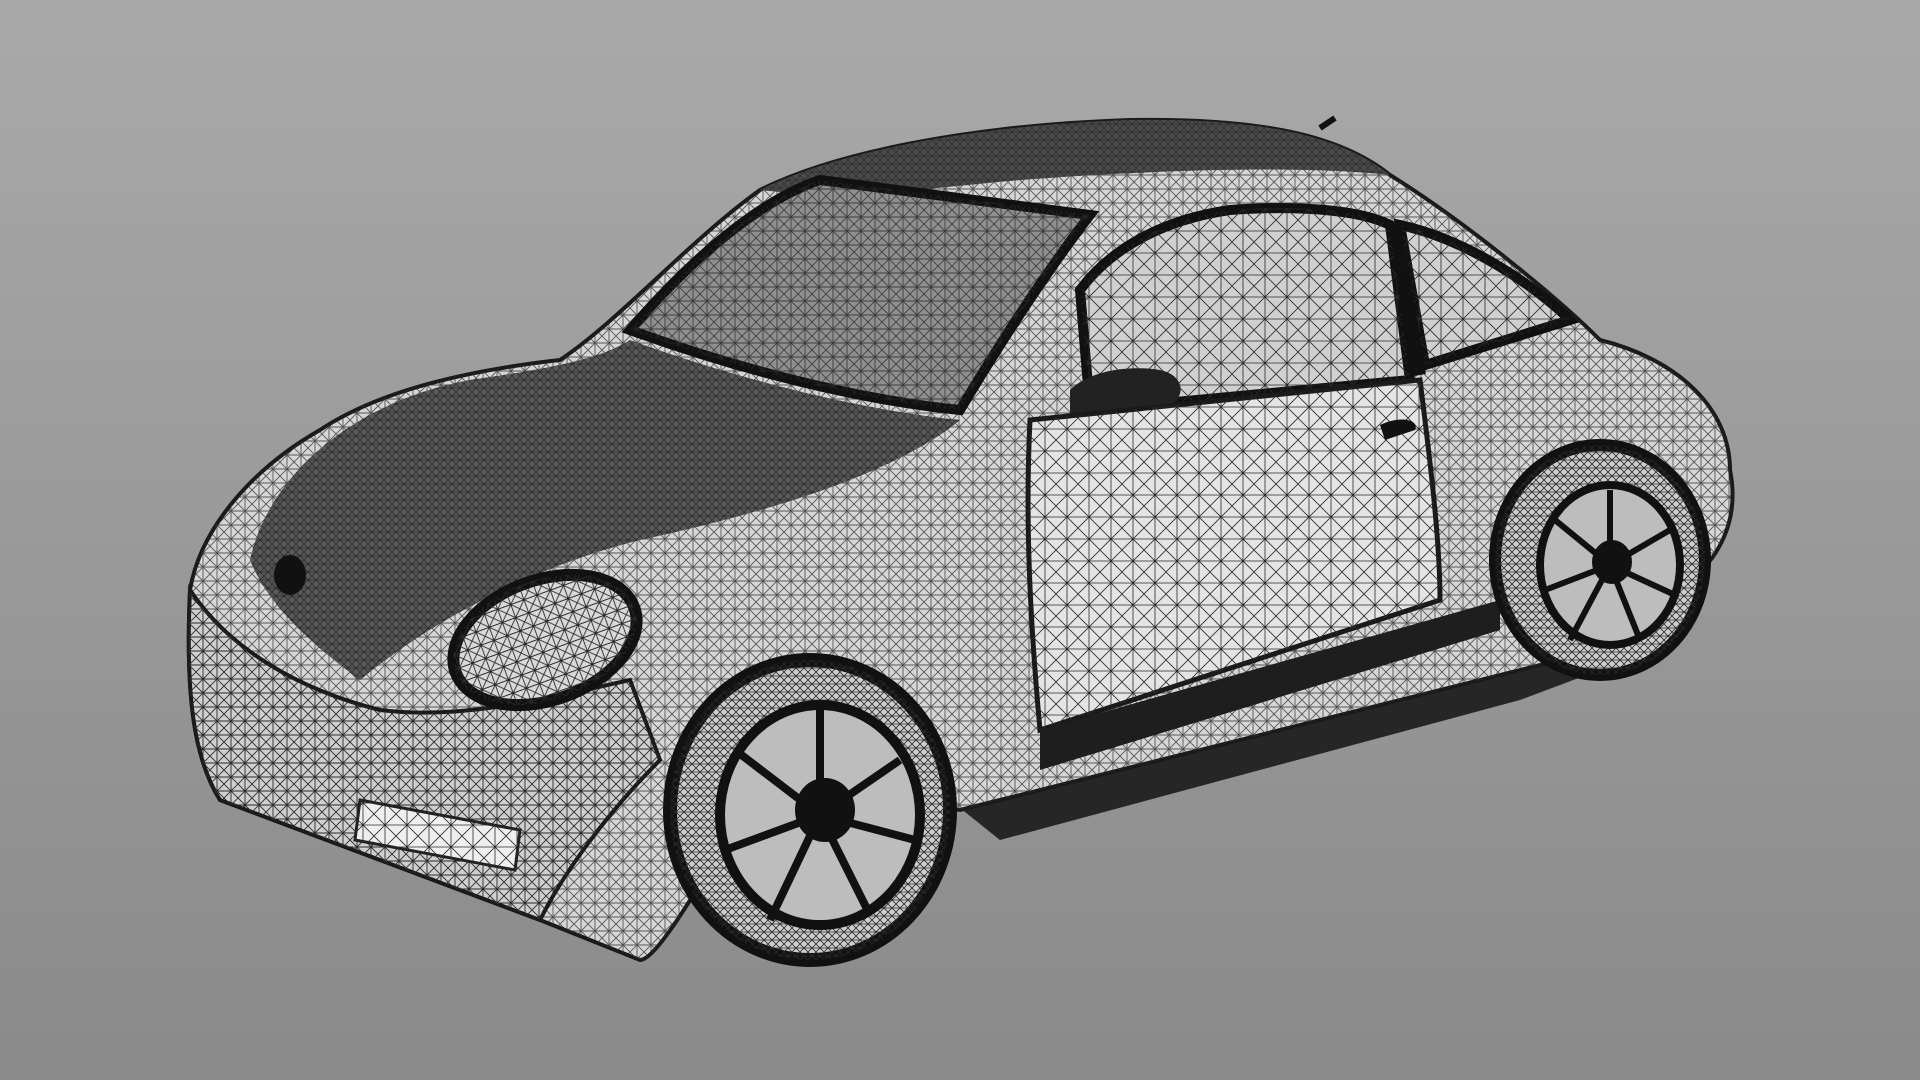  I want to click on rear-wheel, so click(1600, 560).